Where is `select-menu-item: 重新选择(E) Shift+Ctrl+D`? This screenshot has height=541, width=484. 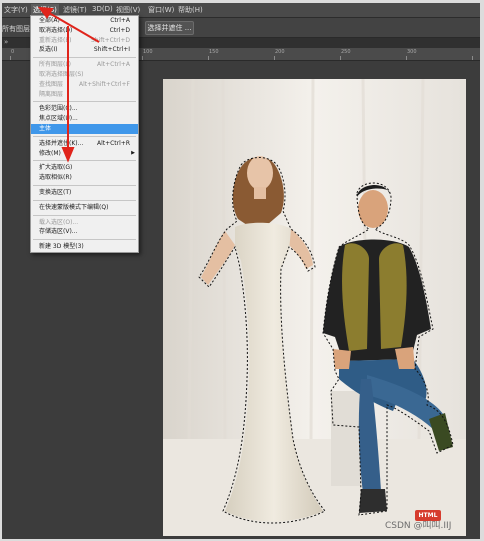
select-menu-item: 重新选择(E) Shift+Ctrl+D is located at coordinates (84, 41).